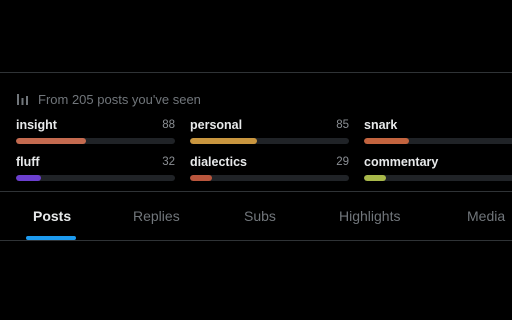 Image resolution: width=512 pixels, height=320 pixels. What do you see at coordinates (95, 168) in the screenshot?
I see `metric-fluff: fluff 32` at bounding box center [95, 168].